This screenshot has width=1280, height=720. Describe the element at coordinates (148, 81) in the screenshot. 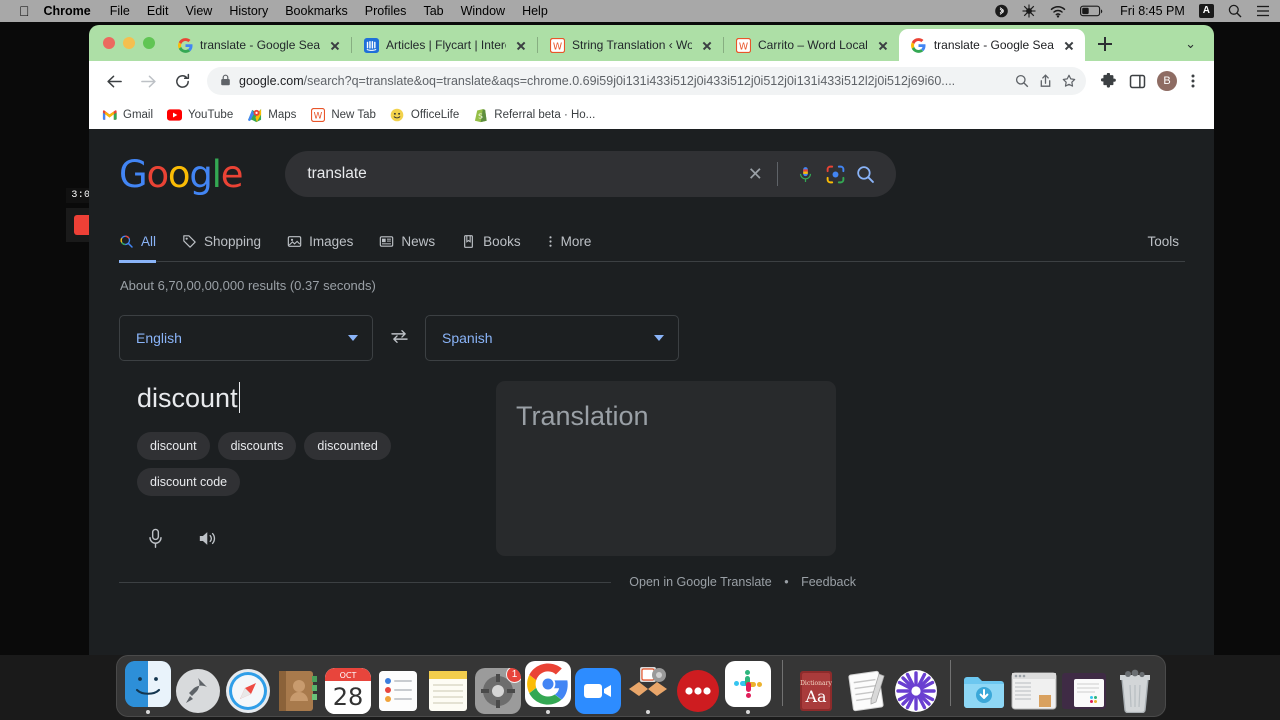

I see `forward-button` at that location.